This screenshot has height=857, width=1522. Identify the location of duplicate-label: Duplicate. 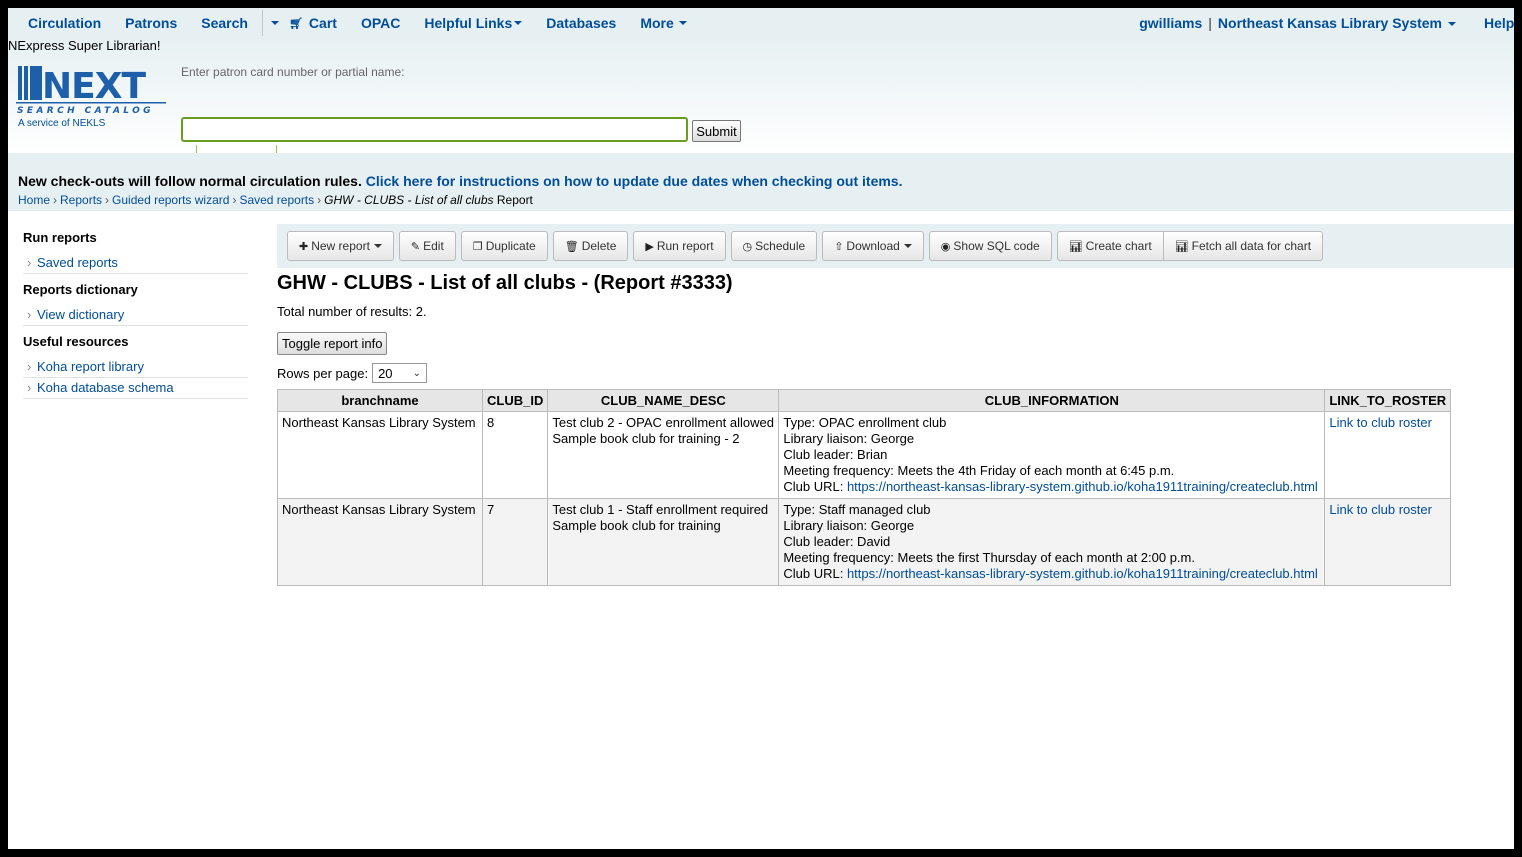
(510, 246).